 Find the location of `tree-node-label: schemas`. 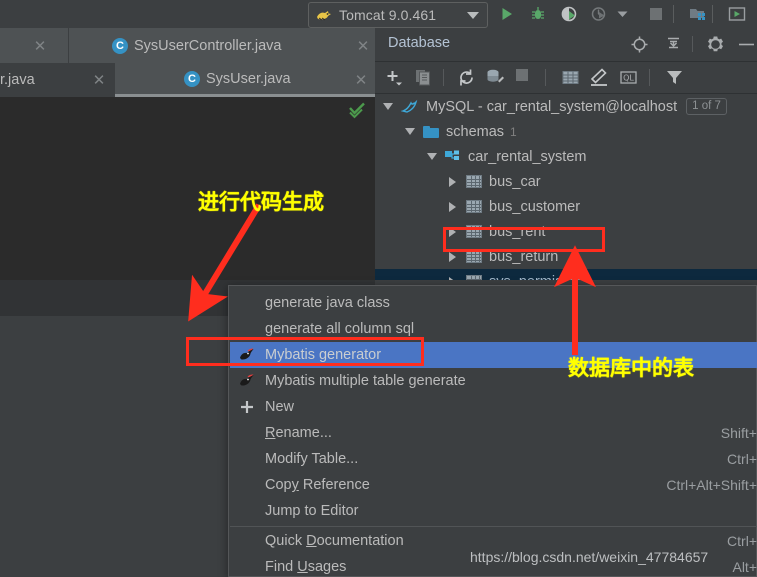

tree-node-label: schemas is located at coordinates (475, 131).